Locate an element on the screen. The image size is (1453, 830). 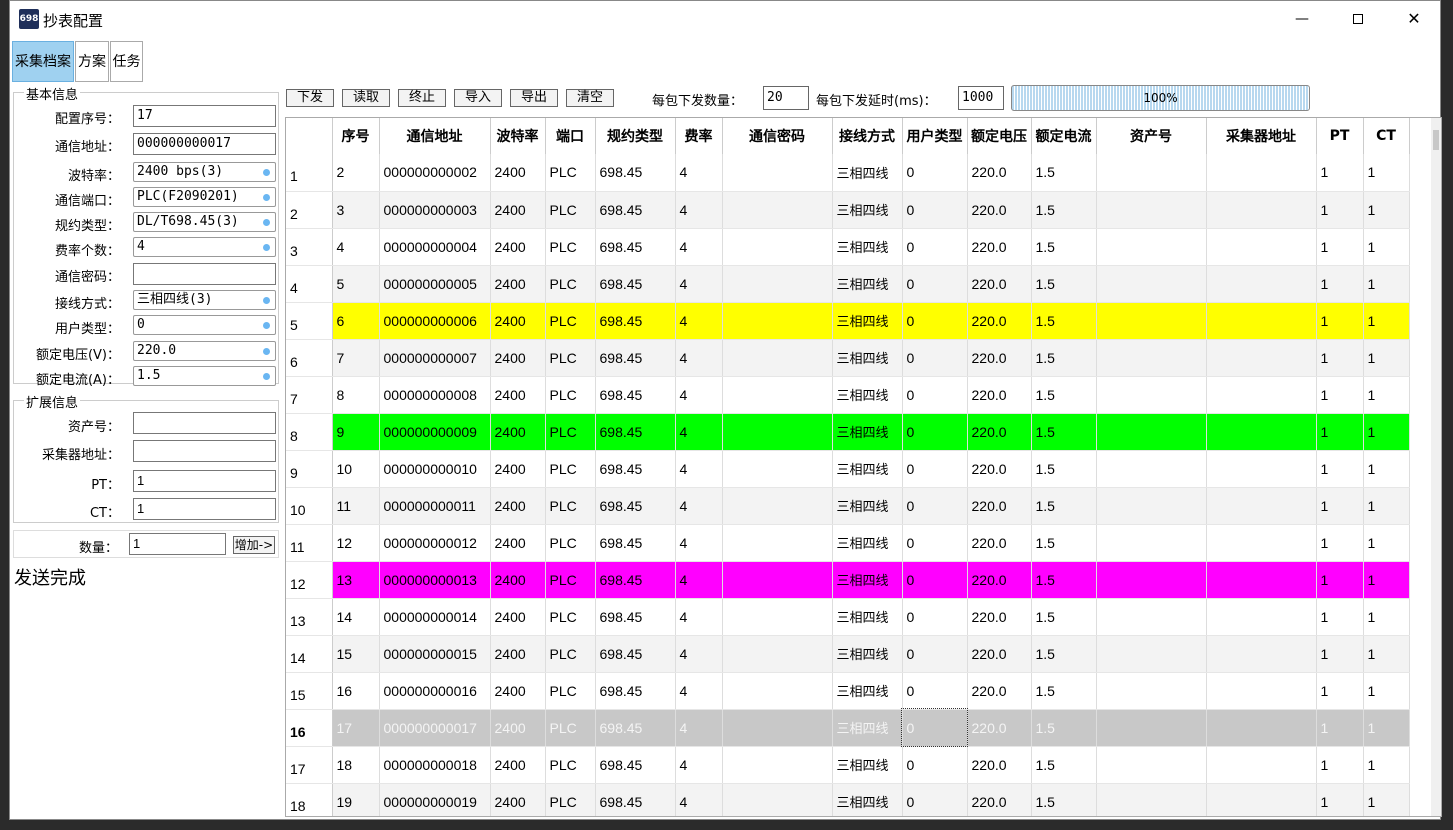
ext-field-input: 1 is located at coordinates (204, 509).